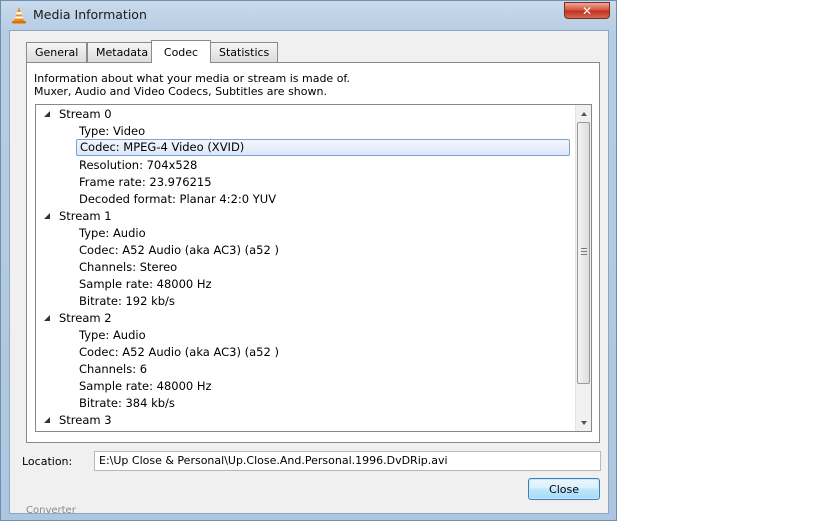 The height and width of the screenshot is (521, 816). Describe the element at coordinates (564, 489) in the screenshot. I see `close-button: Close` at that location.